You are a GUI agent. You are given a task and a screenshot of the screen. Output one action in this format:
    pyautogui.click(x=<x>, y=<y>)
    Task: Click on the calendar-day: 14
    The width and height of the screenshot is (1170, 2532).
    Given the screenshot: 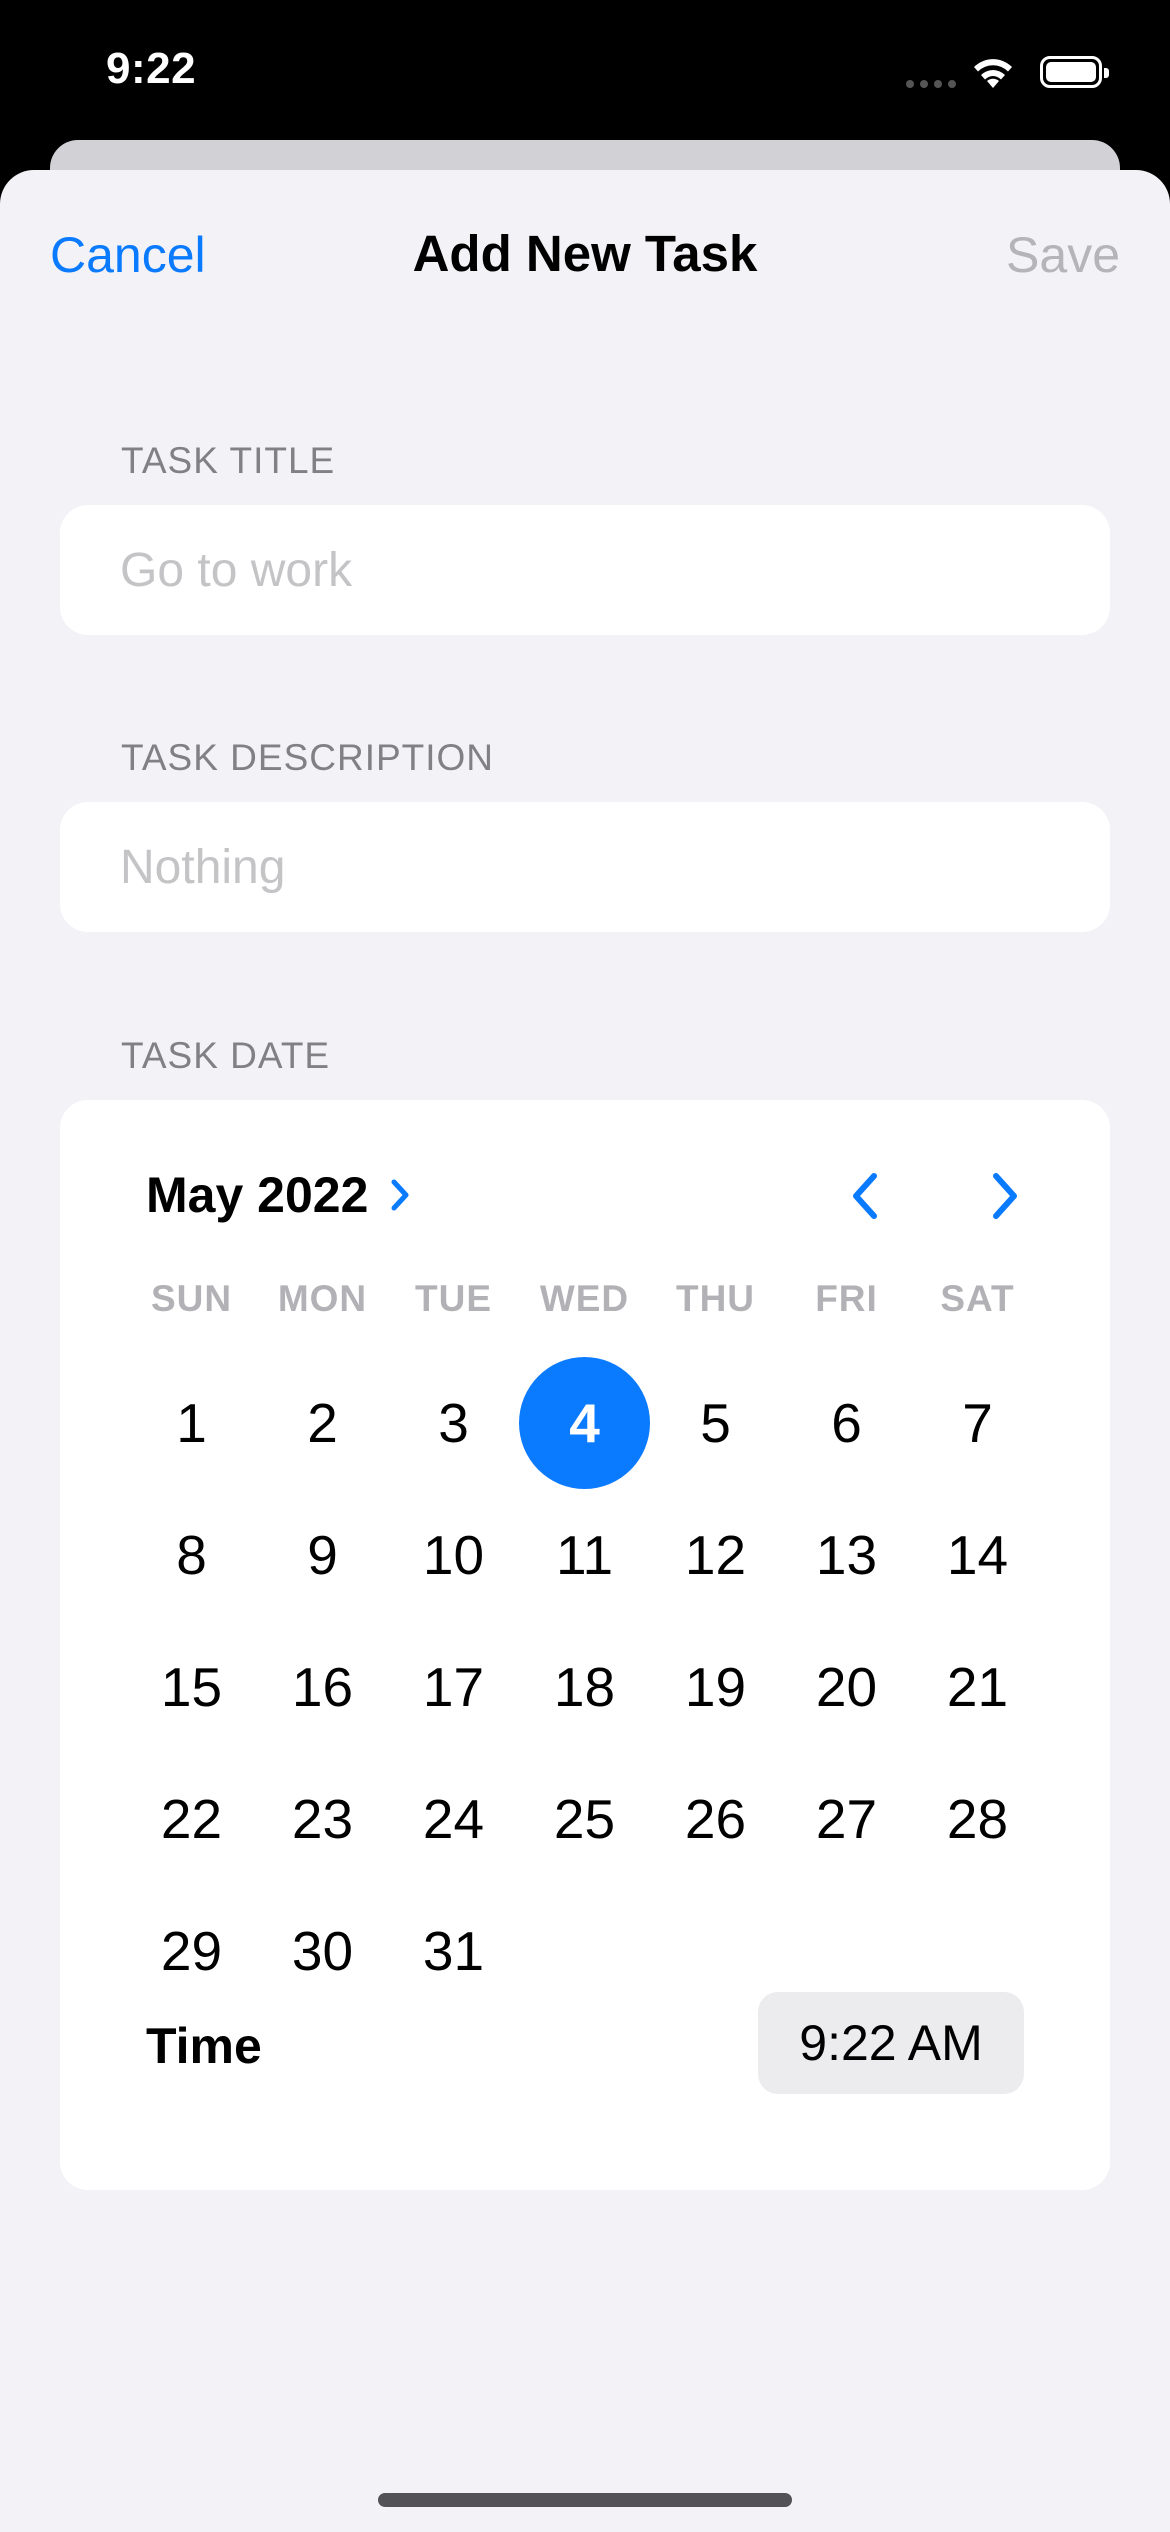 What is the action you would take?
    pyautogui.click(x=977, y=1555)
    